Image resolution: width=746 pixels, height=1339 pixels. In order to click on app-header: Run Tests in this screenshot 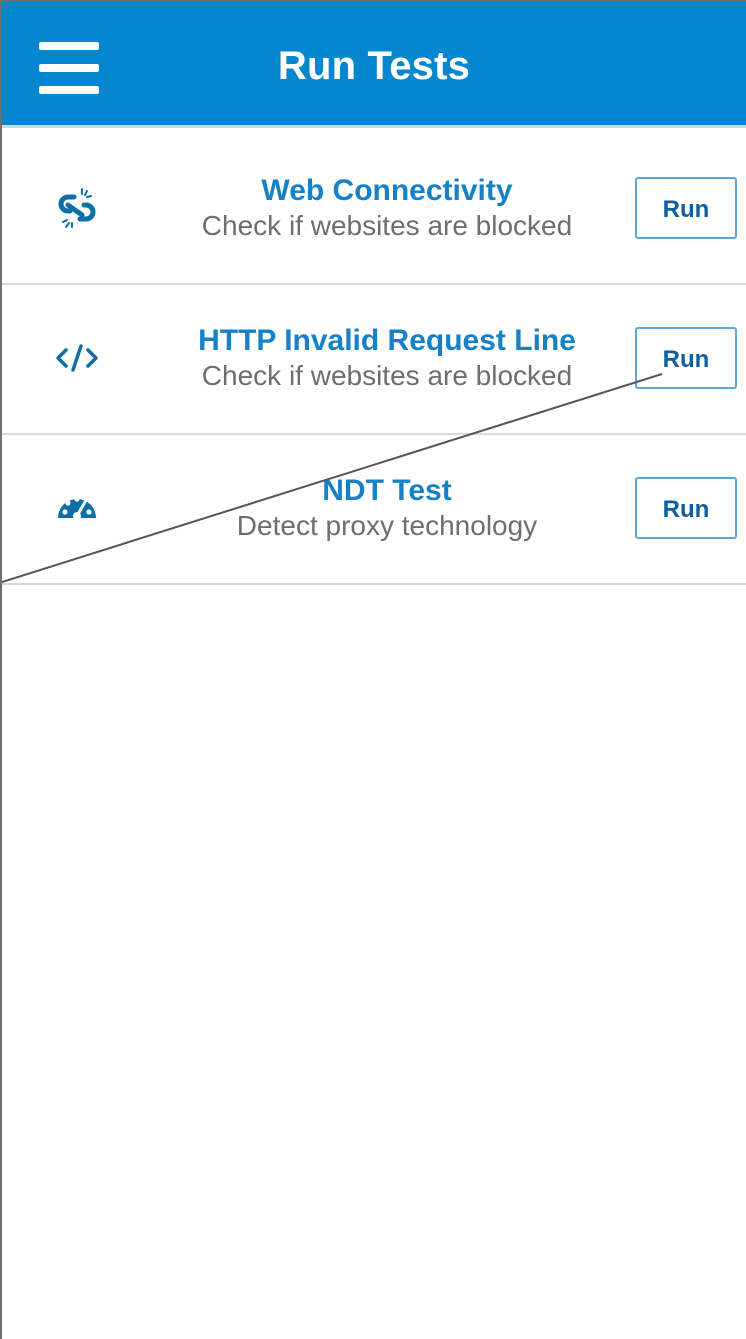, I will do `click(374, 65)`.